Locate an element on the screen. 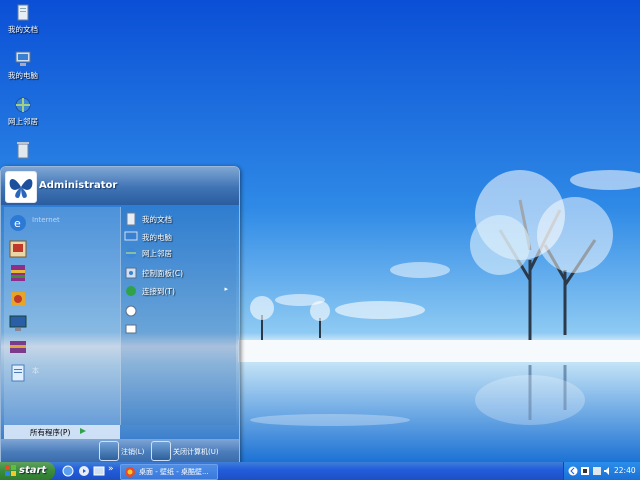 This screenshot has width=640, height=480. system-tray: 22:40 is located at coordinates (601, 471).